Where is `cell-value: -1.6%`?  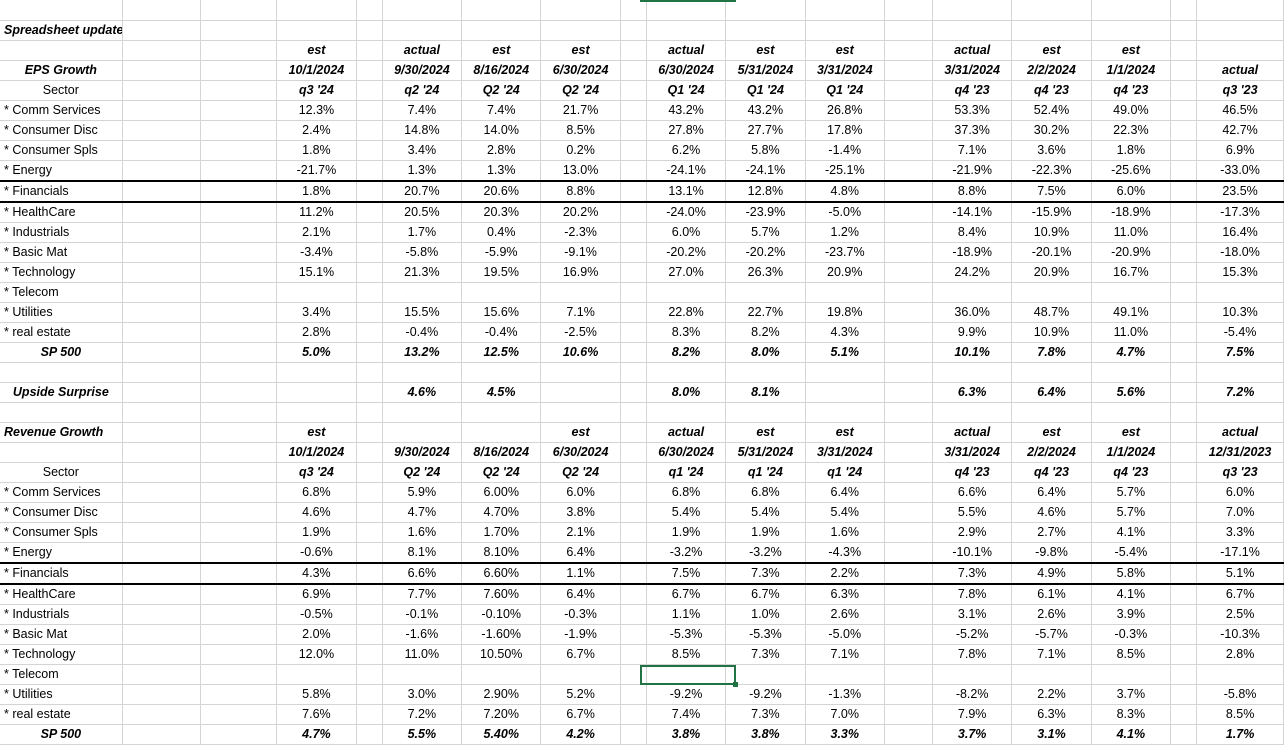
cell-value: -1.6% is located at coordinates (422, 634).